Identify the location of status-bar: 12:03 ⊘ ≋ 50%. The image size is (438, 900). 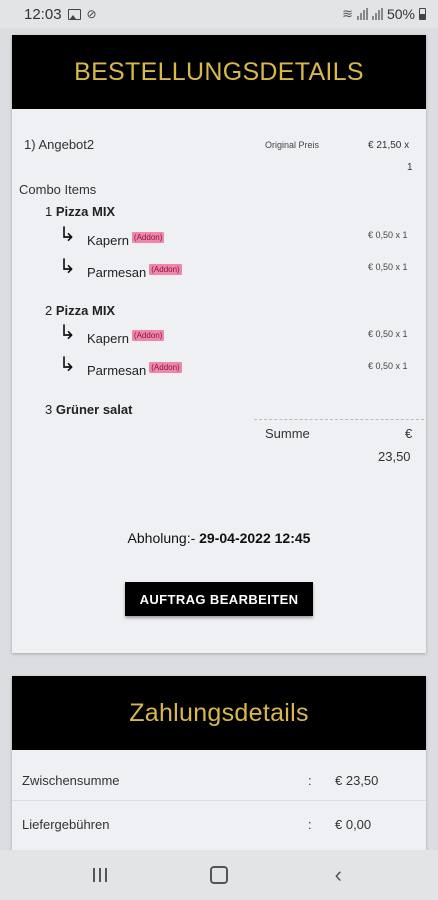
(219, 14).